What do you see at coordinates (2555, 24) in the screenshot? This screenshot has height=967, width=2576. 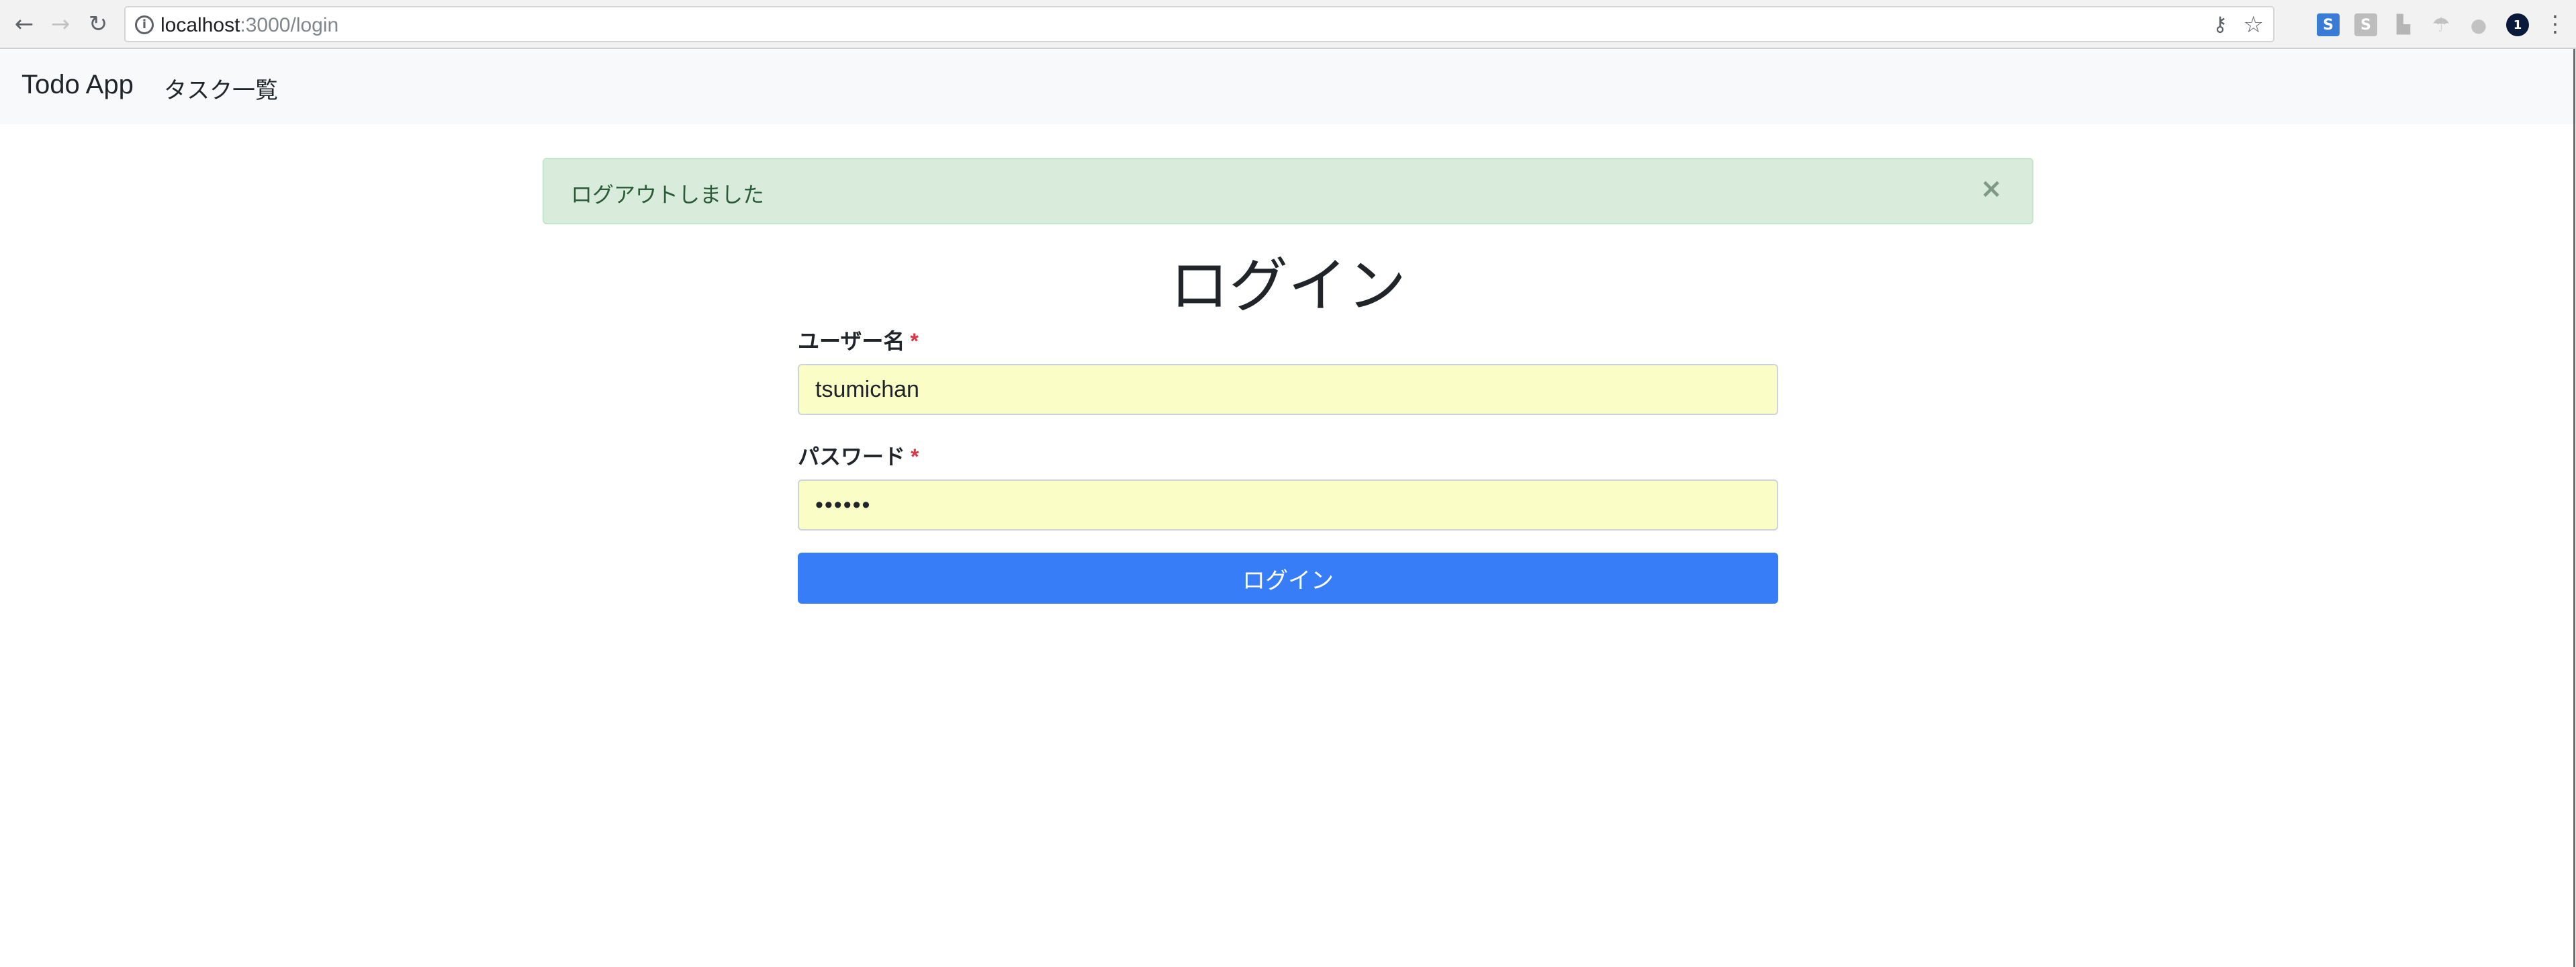 I see `kebab-menu-icon: ⋮` at bounding box center [2555, 24].